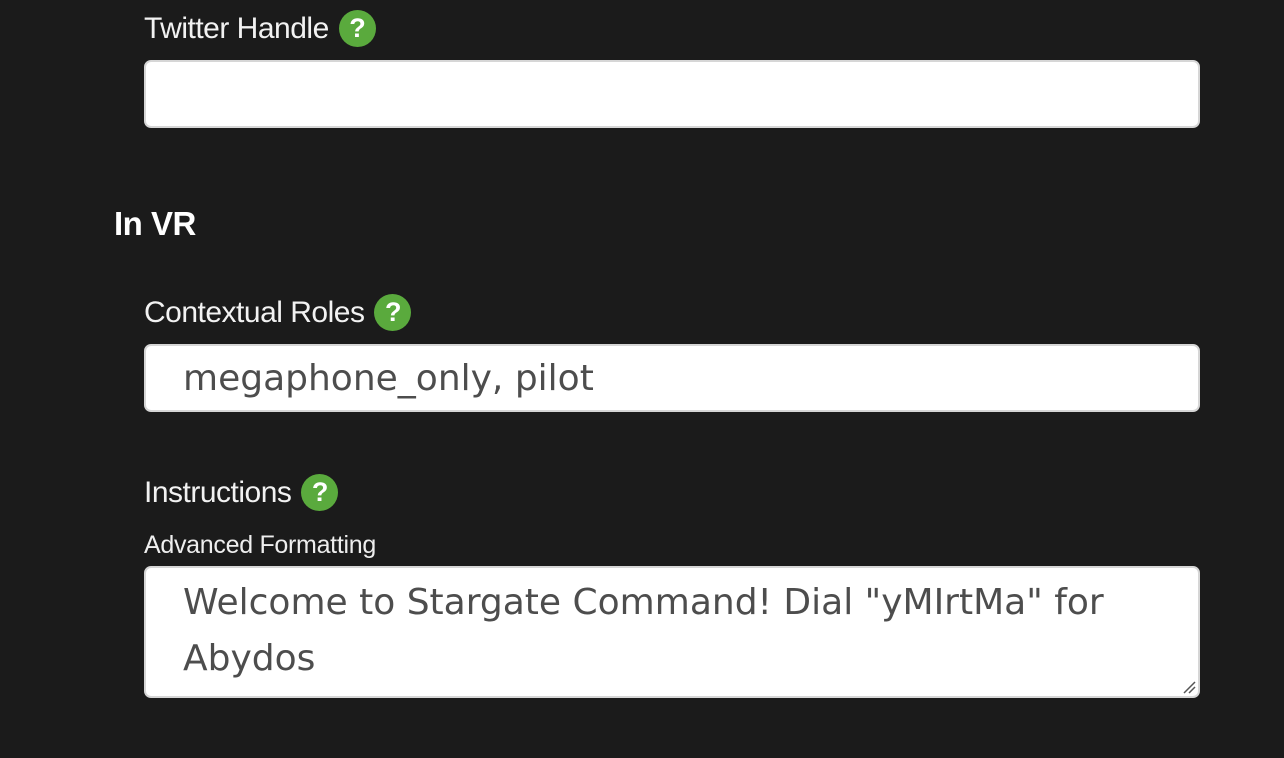 This screenshot has height=758, width=1284. What do you see at coordinates (155, 223) in the screenshot?
I see `section-heading-in-vr: In VR` at bounding box center [155, 223].